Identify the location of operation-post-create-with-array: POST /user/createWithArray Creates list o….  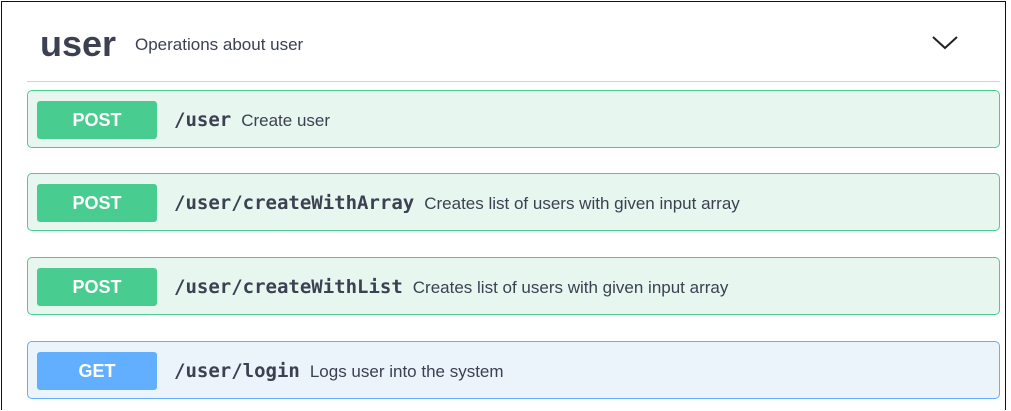
(513, 202).